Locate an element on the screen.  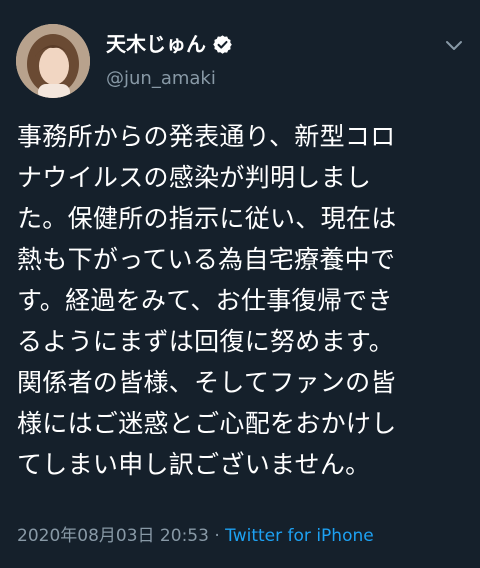
chevron-down-icon is located at coordinates (454, 45).